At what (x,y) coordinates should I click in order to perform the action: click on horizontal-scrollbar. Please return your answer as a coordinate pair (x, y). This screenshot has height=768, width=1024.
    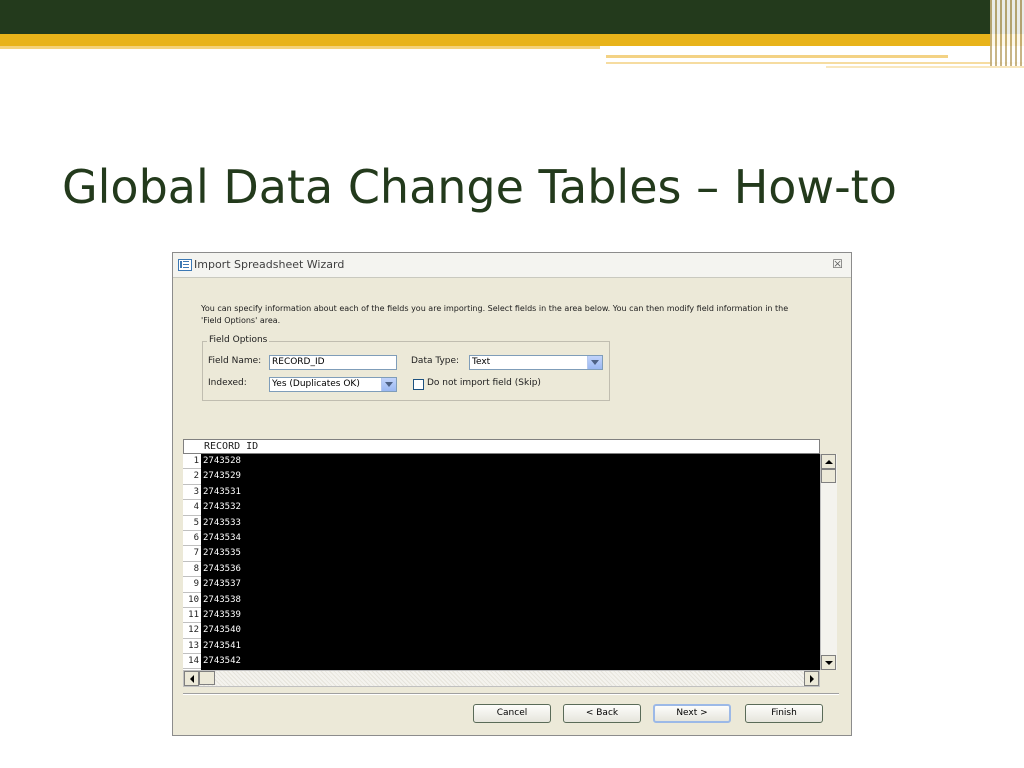
    Looking at the image, I should click on (501, 678).